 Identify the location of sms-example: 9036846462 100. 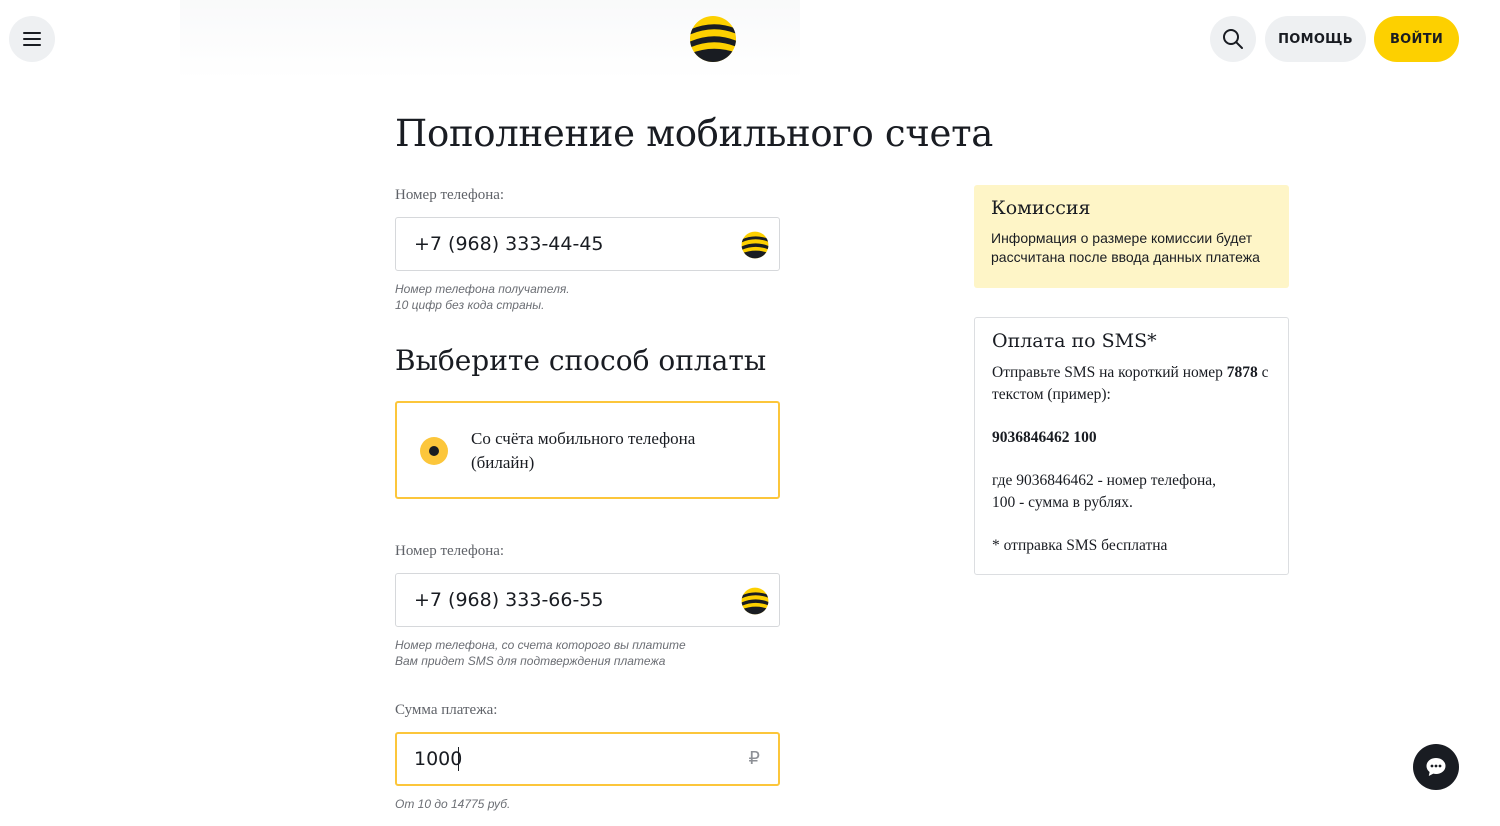
(1131, 438).